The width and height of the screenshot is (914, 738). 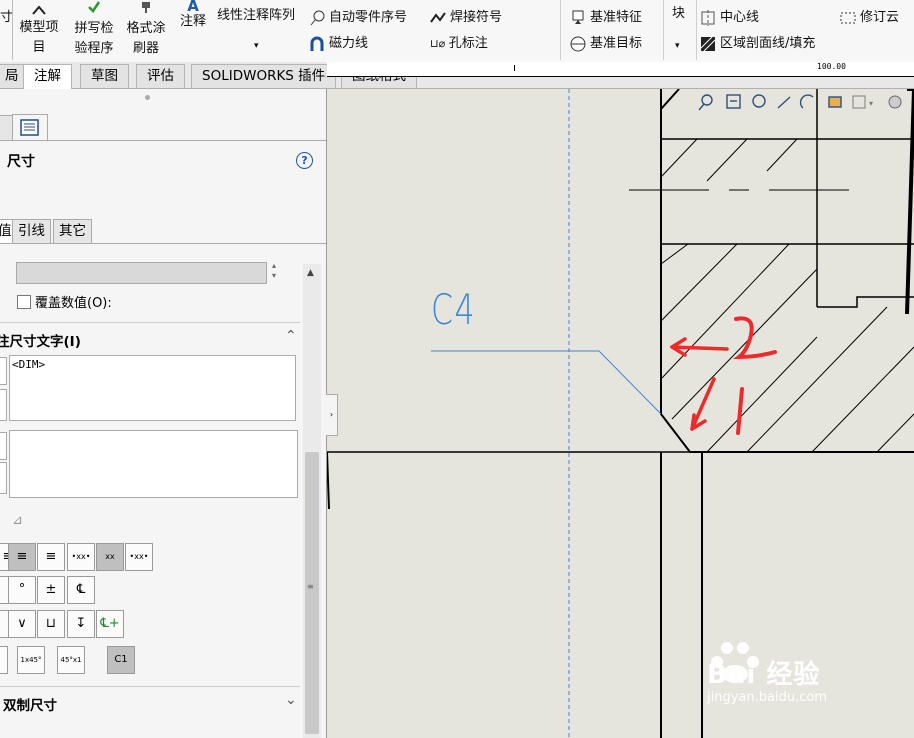 I want to click on symbol-plus-minus-button: ±, so click(x=51, y=590).